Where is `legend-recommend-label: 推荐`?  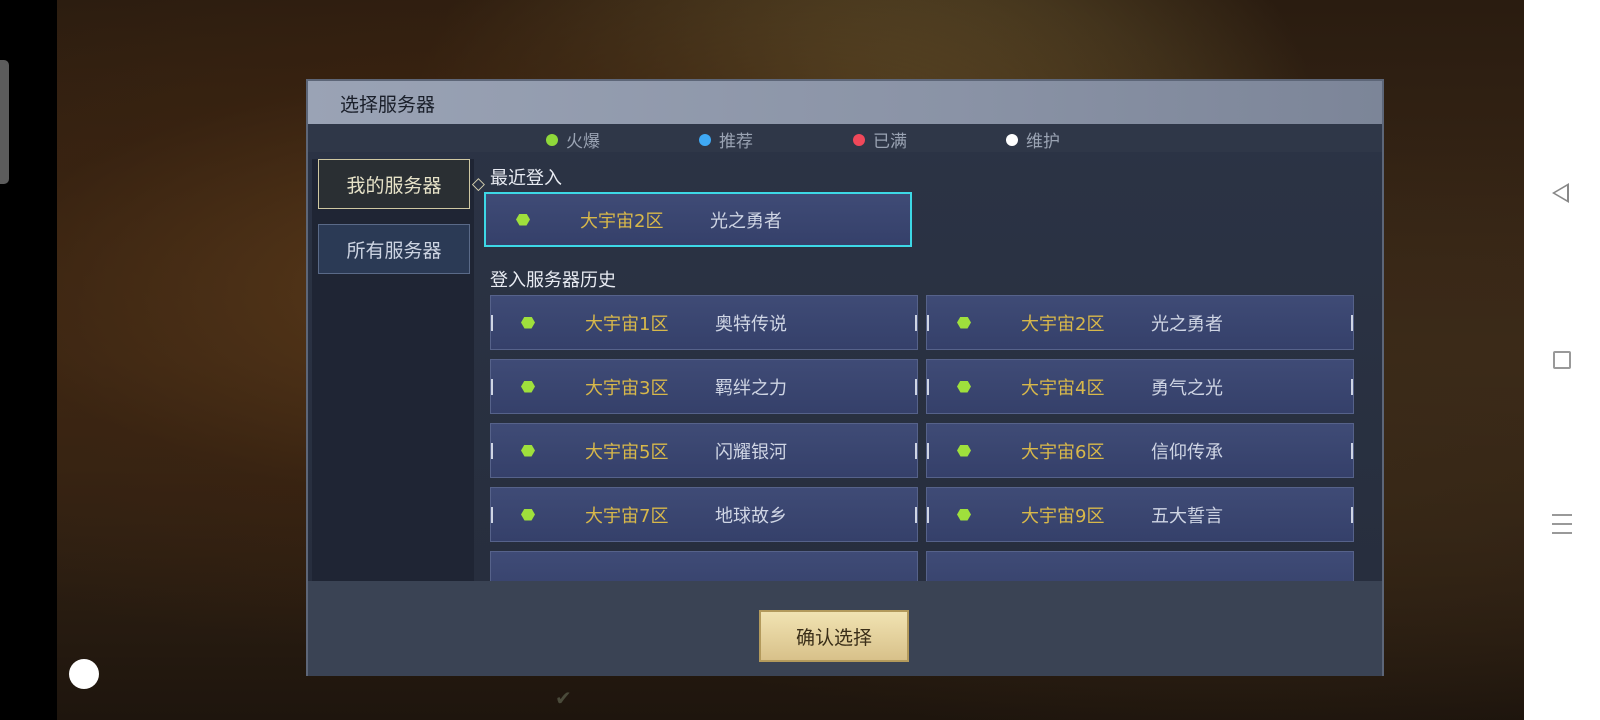
legend-recommend-label: 推荐 is located at coordinates (736, 142).